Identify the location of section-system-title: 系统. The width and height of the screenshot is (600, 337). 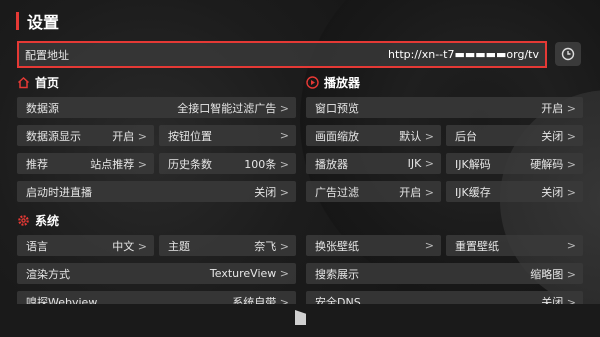
(47, 220).